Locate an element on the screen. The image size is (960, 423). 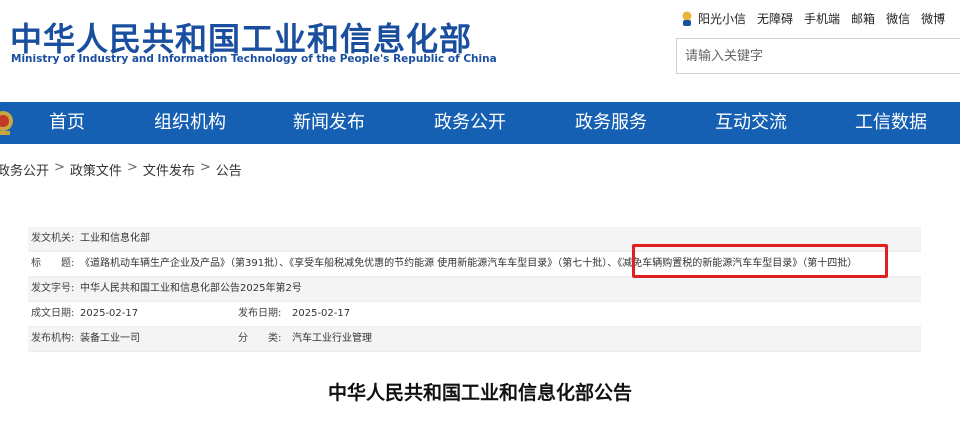
written-date-value: 2025-02-17 is located at coordinates (109, 313).